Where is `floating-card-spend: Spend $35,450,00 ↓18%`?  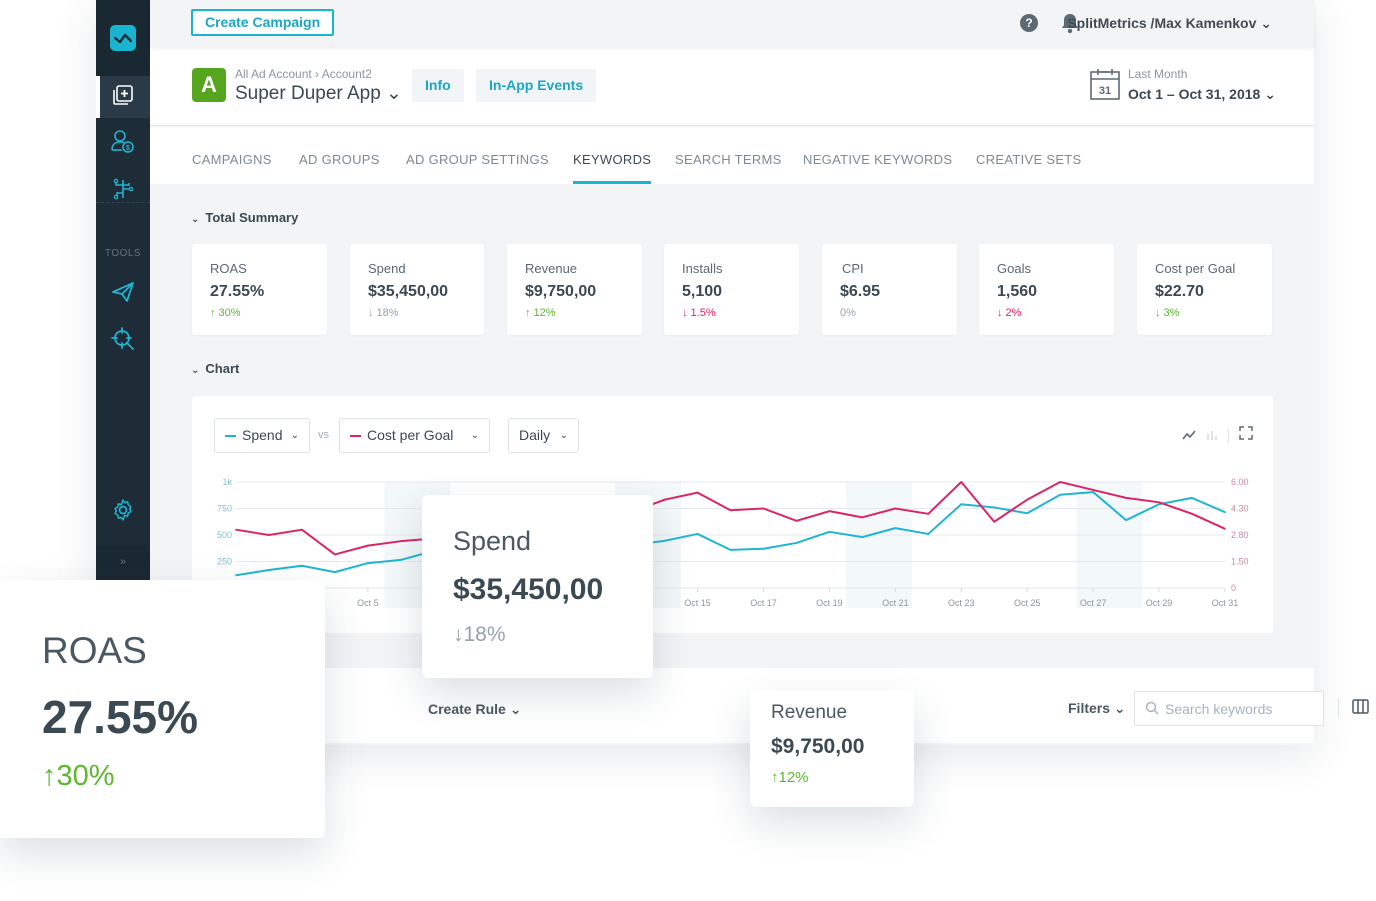 floating-card-spend: Spend $35,450,00 ↓18% is located at coordinates (537, 586).